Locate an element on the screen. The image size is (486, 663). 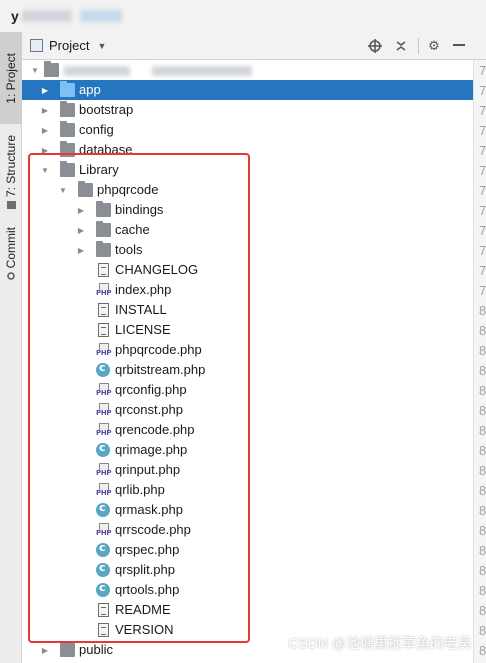
project-name: y is located at coordinates (15, 16).